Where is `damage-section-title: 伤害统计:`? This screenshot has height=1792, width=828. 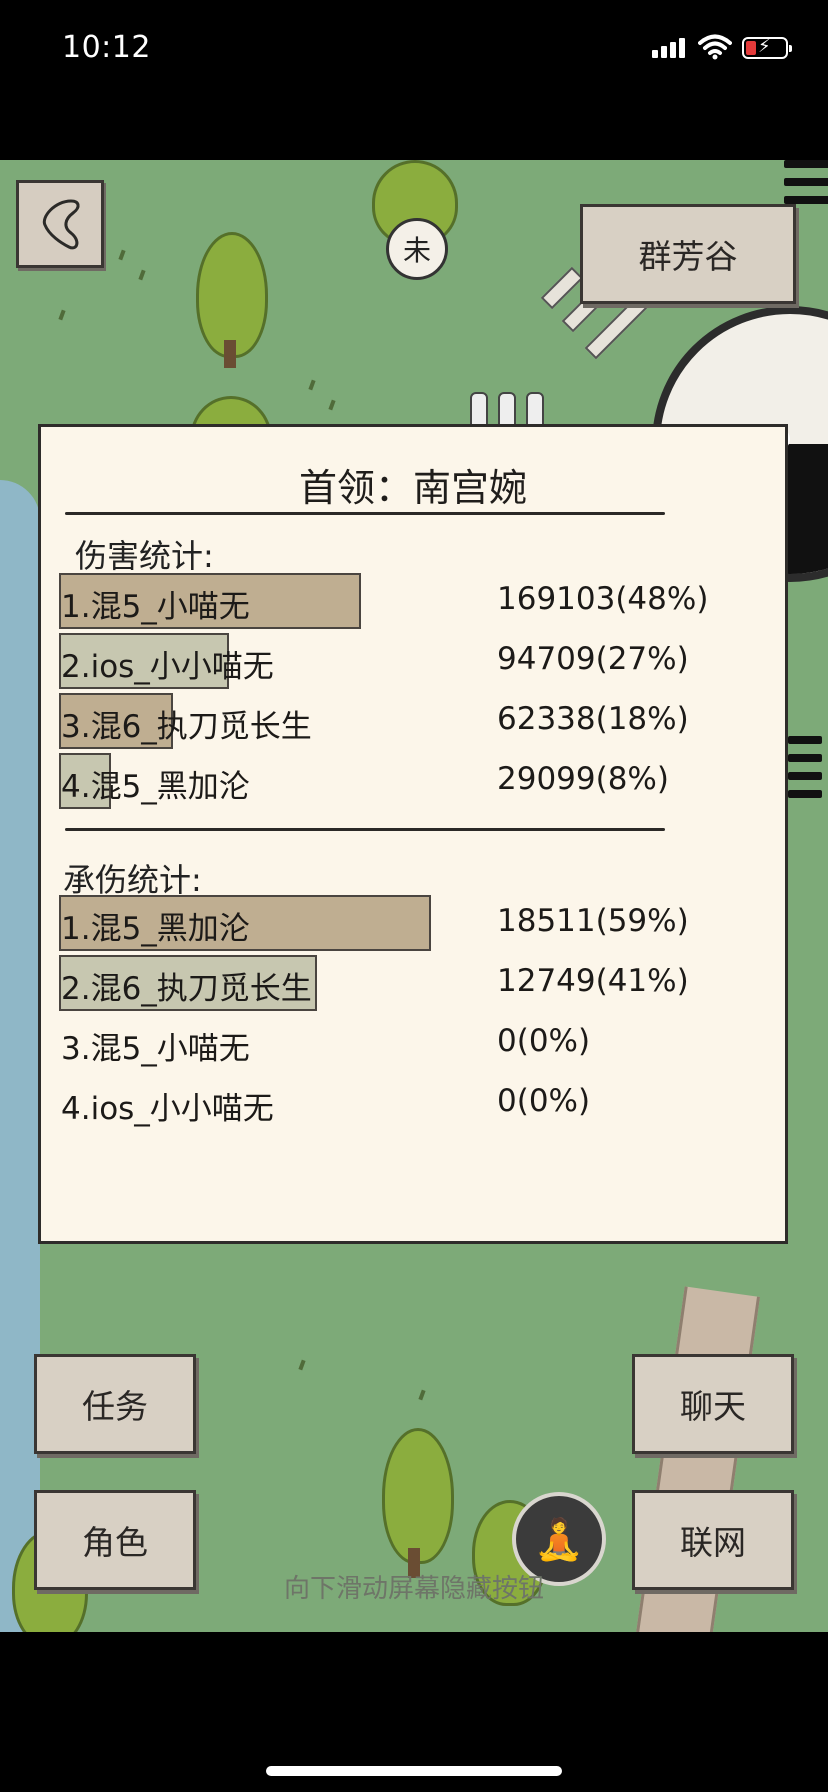
damage-section-title: 伤害统计: is located at coordinates (144, 556).